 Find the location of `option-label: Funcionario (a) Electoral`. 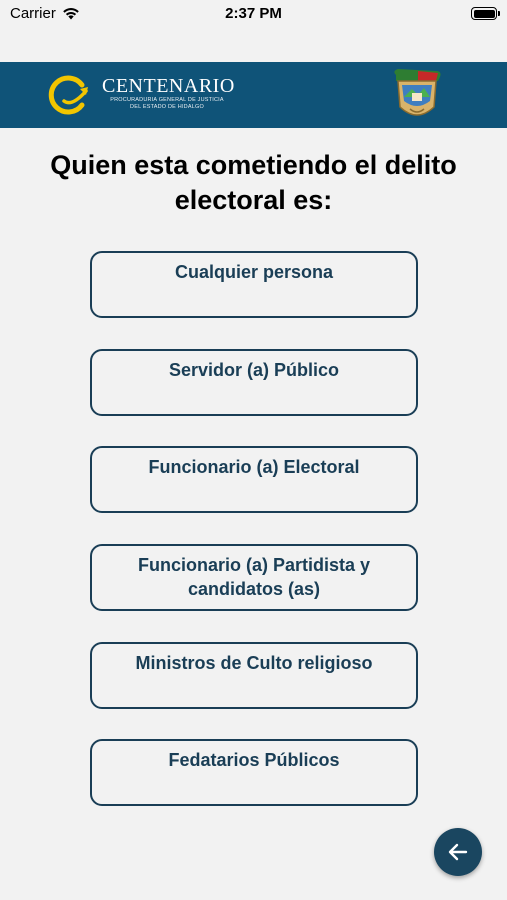

option-label: Funcionario (a) Electoral is located at coordinates (254, 467).